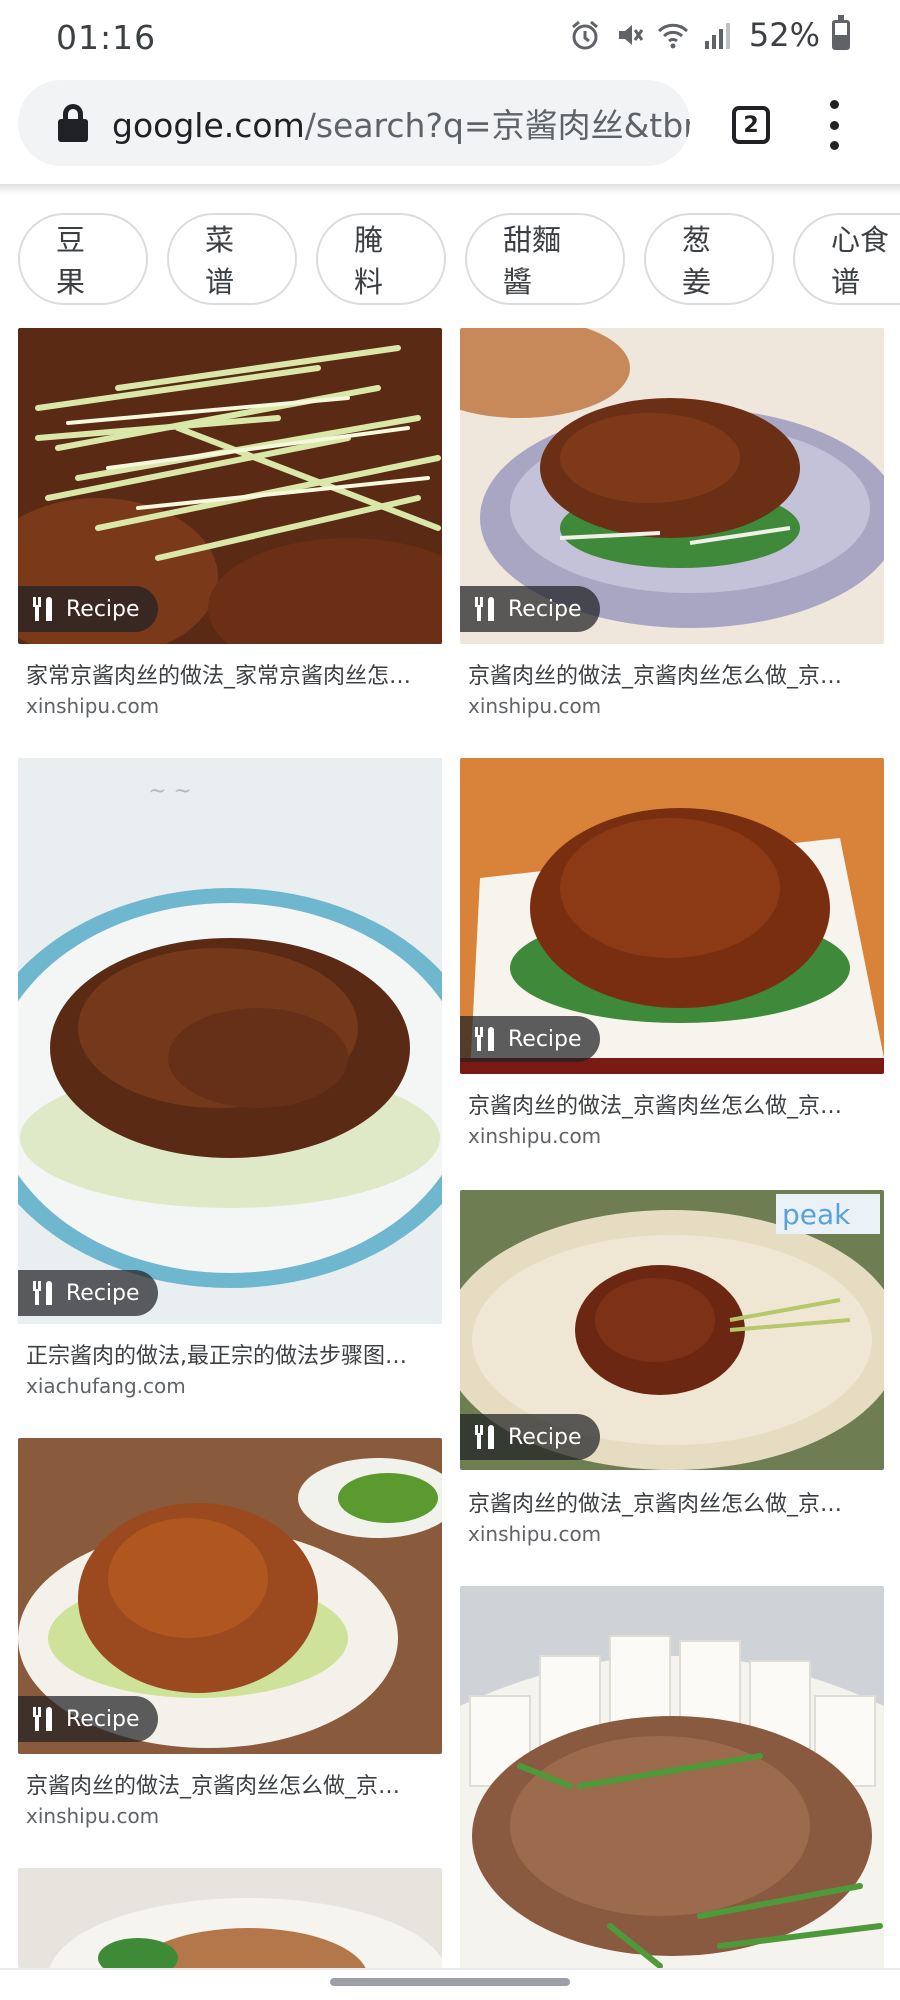 This screenshot has width=900, height=2000. Describe the element at coordinates (816, 1214) in the screenshot. I see `peak-watermark: peak` at that location.